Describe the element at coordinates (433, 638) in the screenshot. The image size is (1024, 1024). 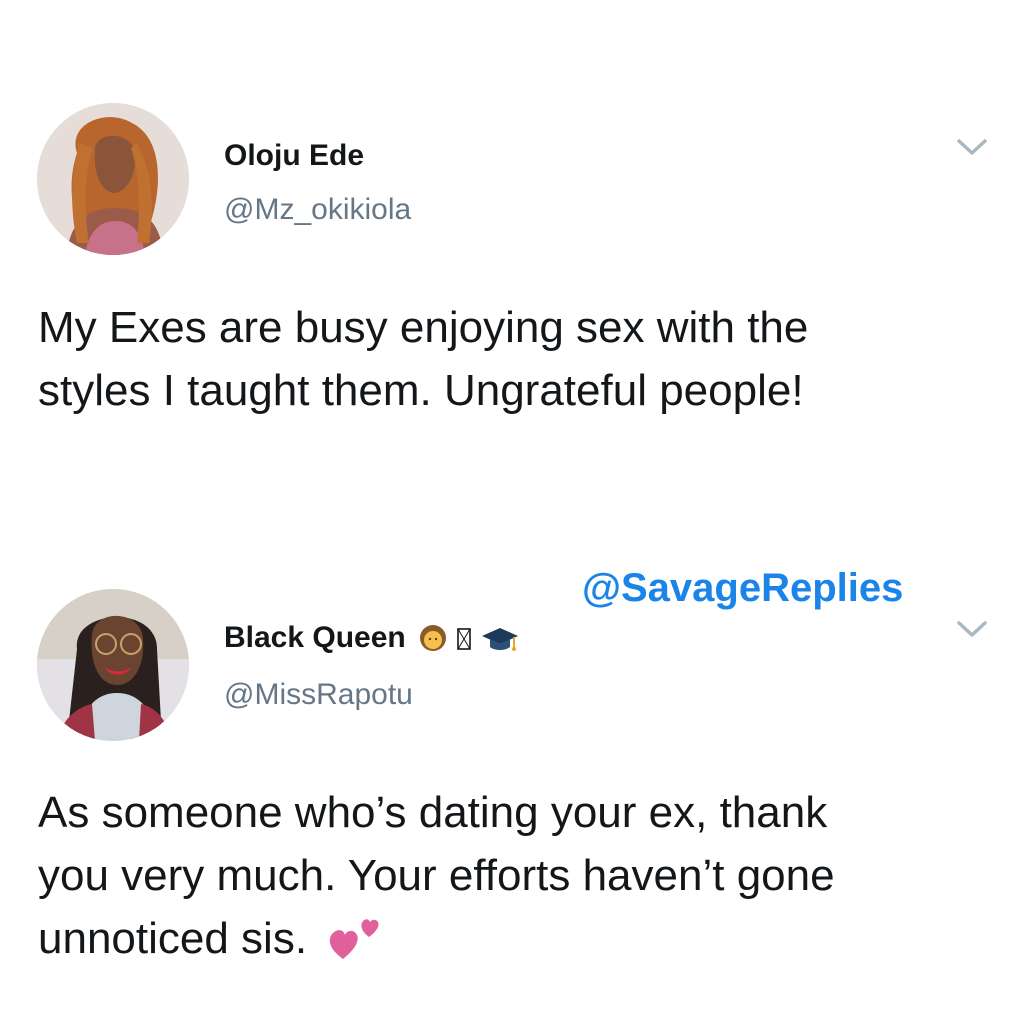
I see `woman-emoji-icon` at that location.